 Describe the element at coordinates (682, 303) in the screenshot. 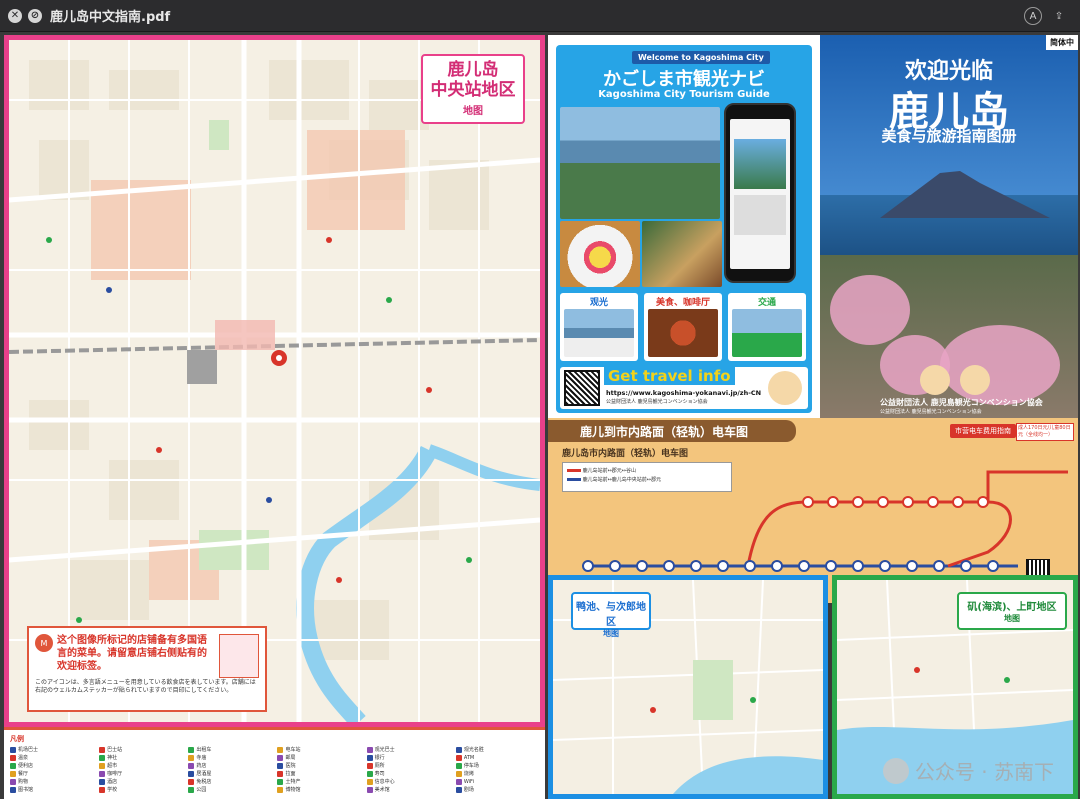

I see `category-label: 美食、咖啡厅` at that location.